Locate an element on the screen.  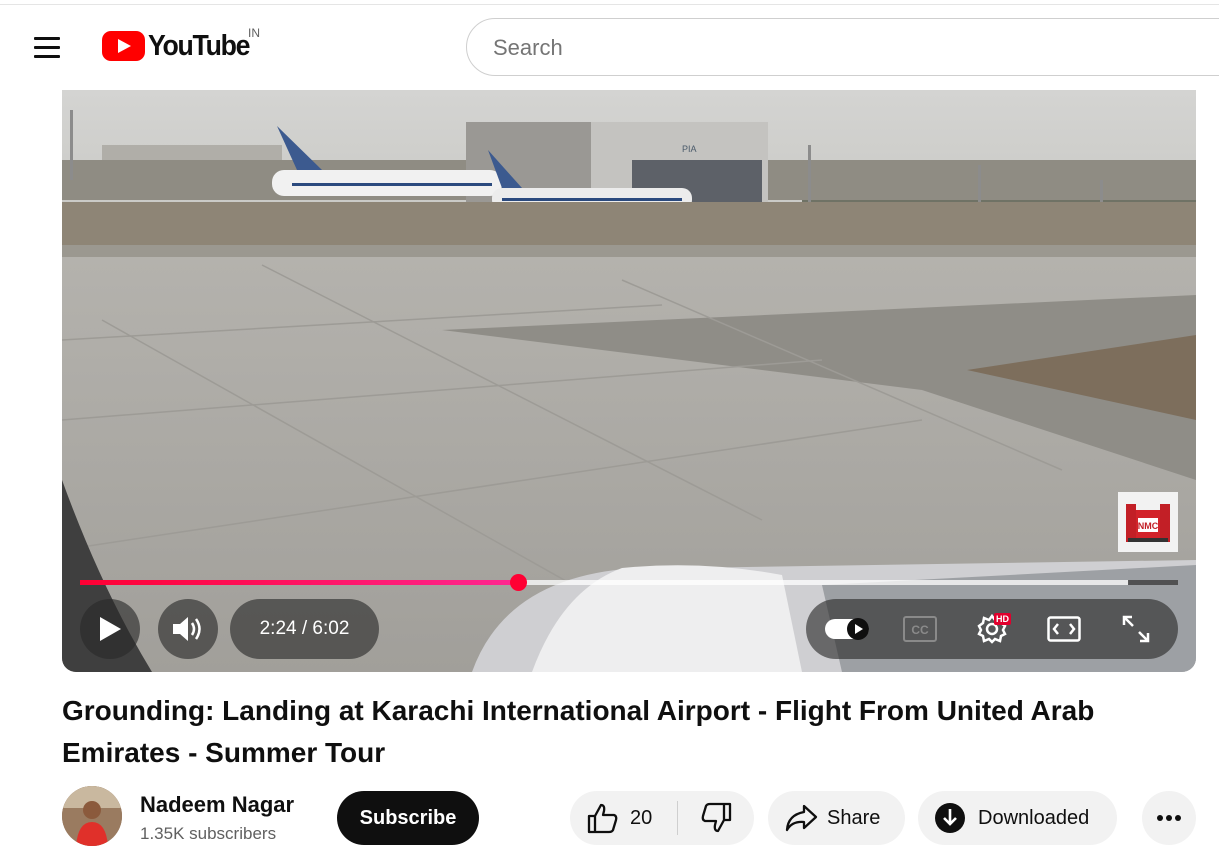
search-input is located at coordinates (843, 48).